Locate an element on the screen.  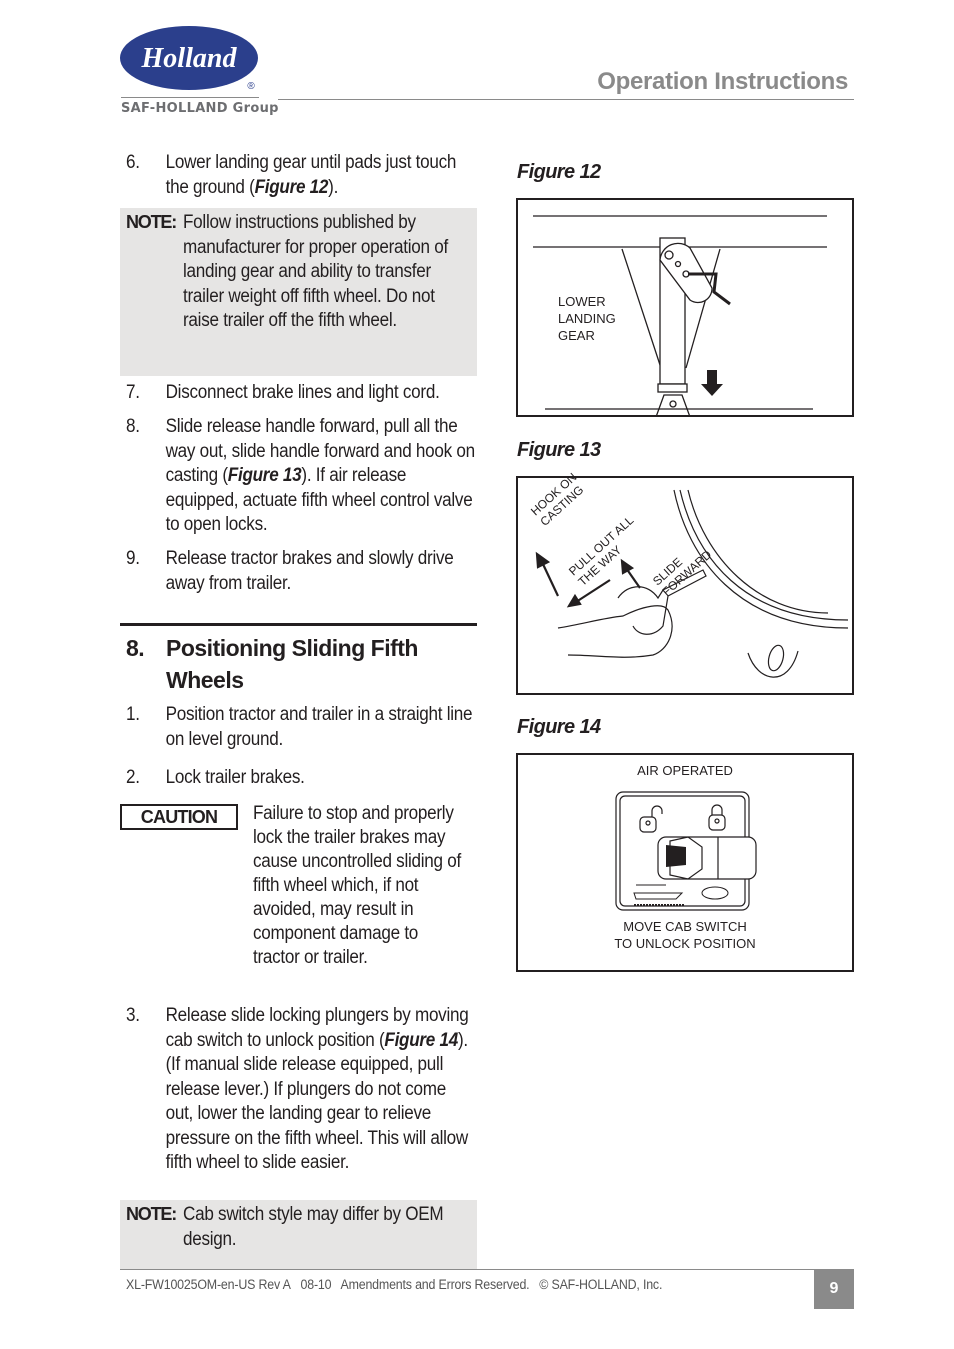
section-title: Positioning Sliding Fifth Wheels is located at coordinates (292, 664).